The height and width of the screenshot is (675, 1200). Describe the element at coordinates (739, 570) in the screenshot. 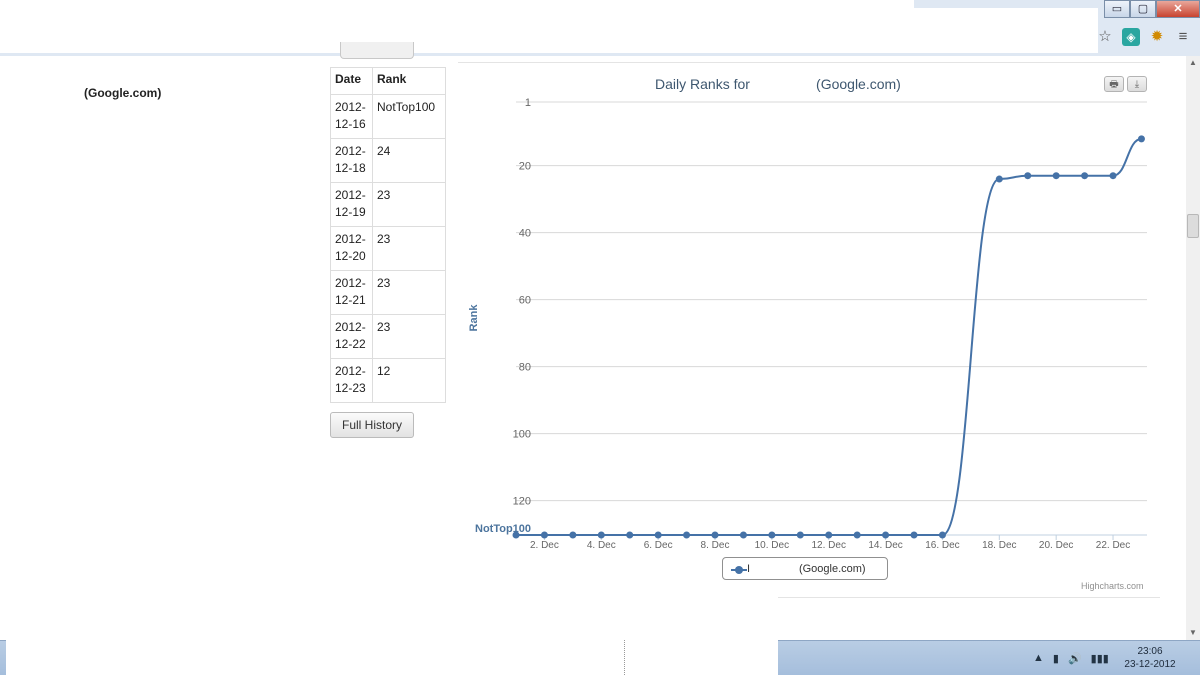

I see `legend-marker-icon` at that location.